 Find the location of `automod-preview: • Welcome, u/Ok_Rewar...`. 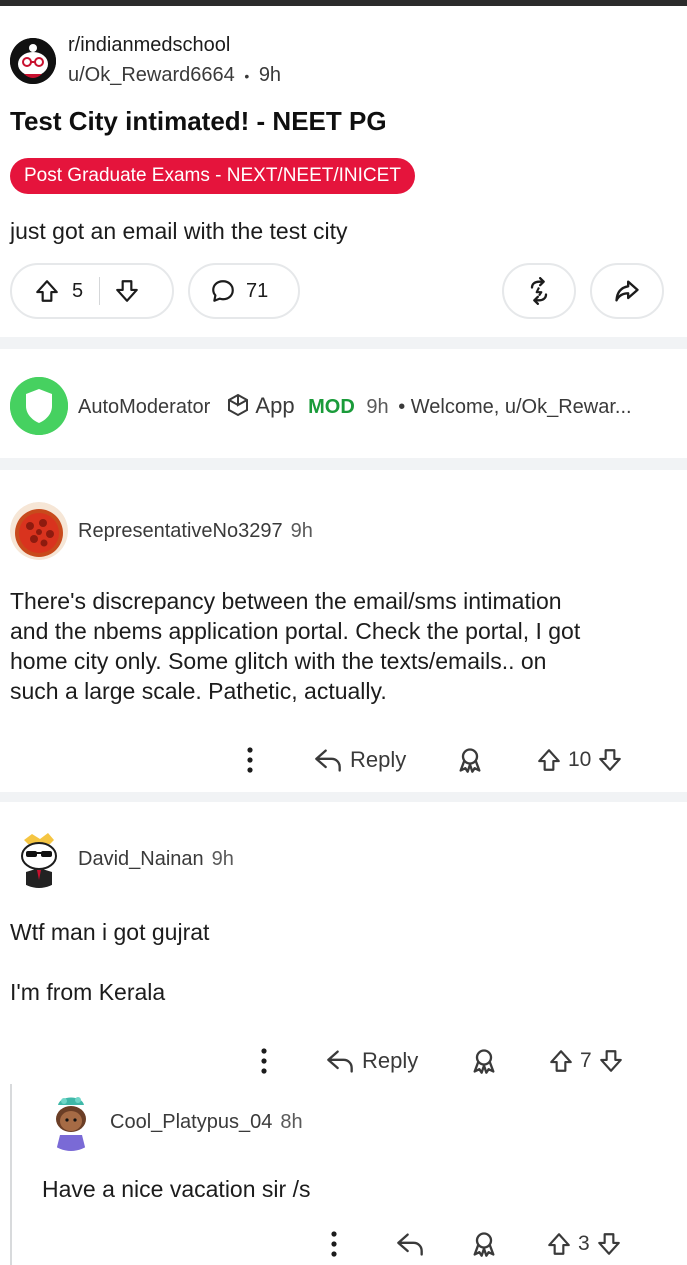

automod-preview: • Welcome, u/Ok_Rewar... is located at coordinates (515, 407).